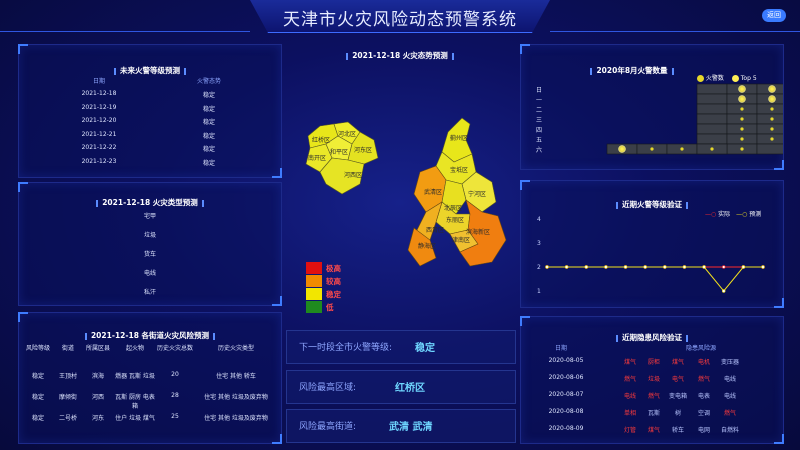 Image resolution: width=800 pixels, height=450 pixels. What do you see at coordinates (321, 140) in the screenshot?
I see `map-label: 红桥区` at bounding box center [321, 140].